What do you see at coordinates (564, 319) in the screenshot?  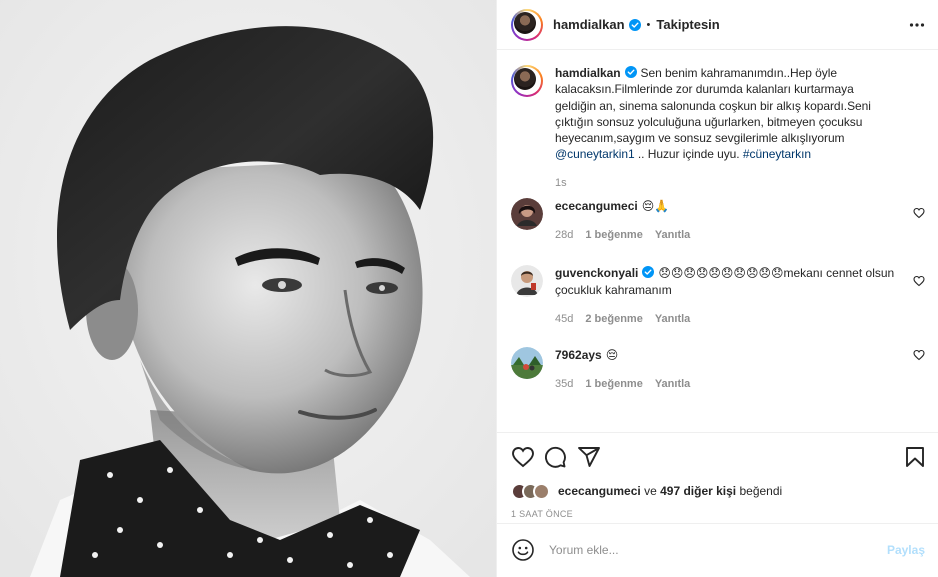 I see `comment-age: 45d` at bounding box center [564, 319].